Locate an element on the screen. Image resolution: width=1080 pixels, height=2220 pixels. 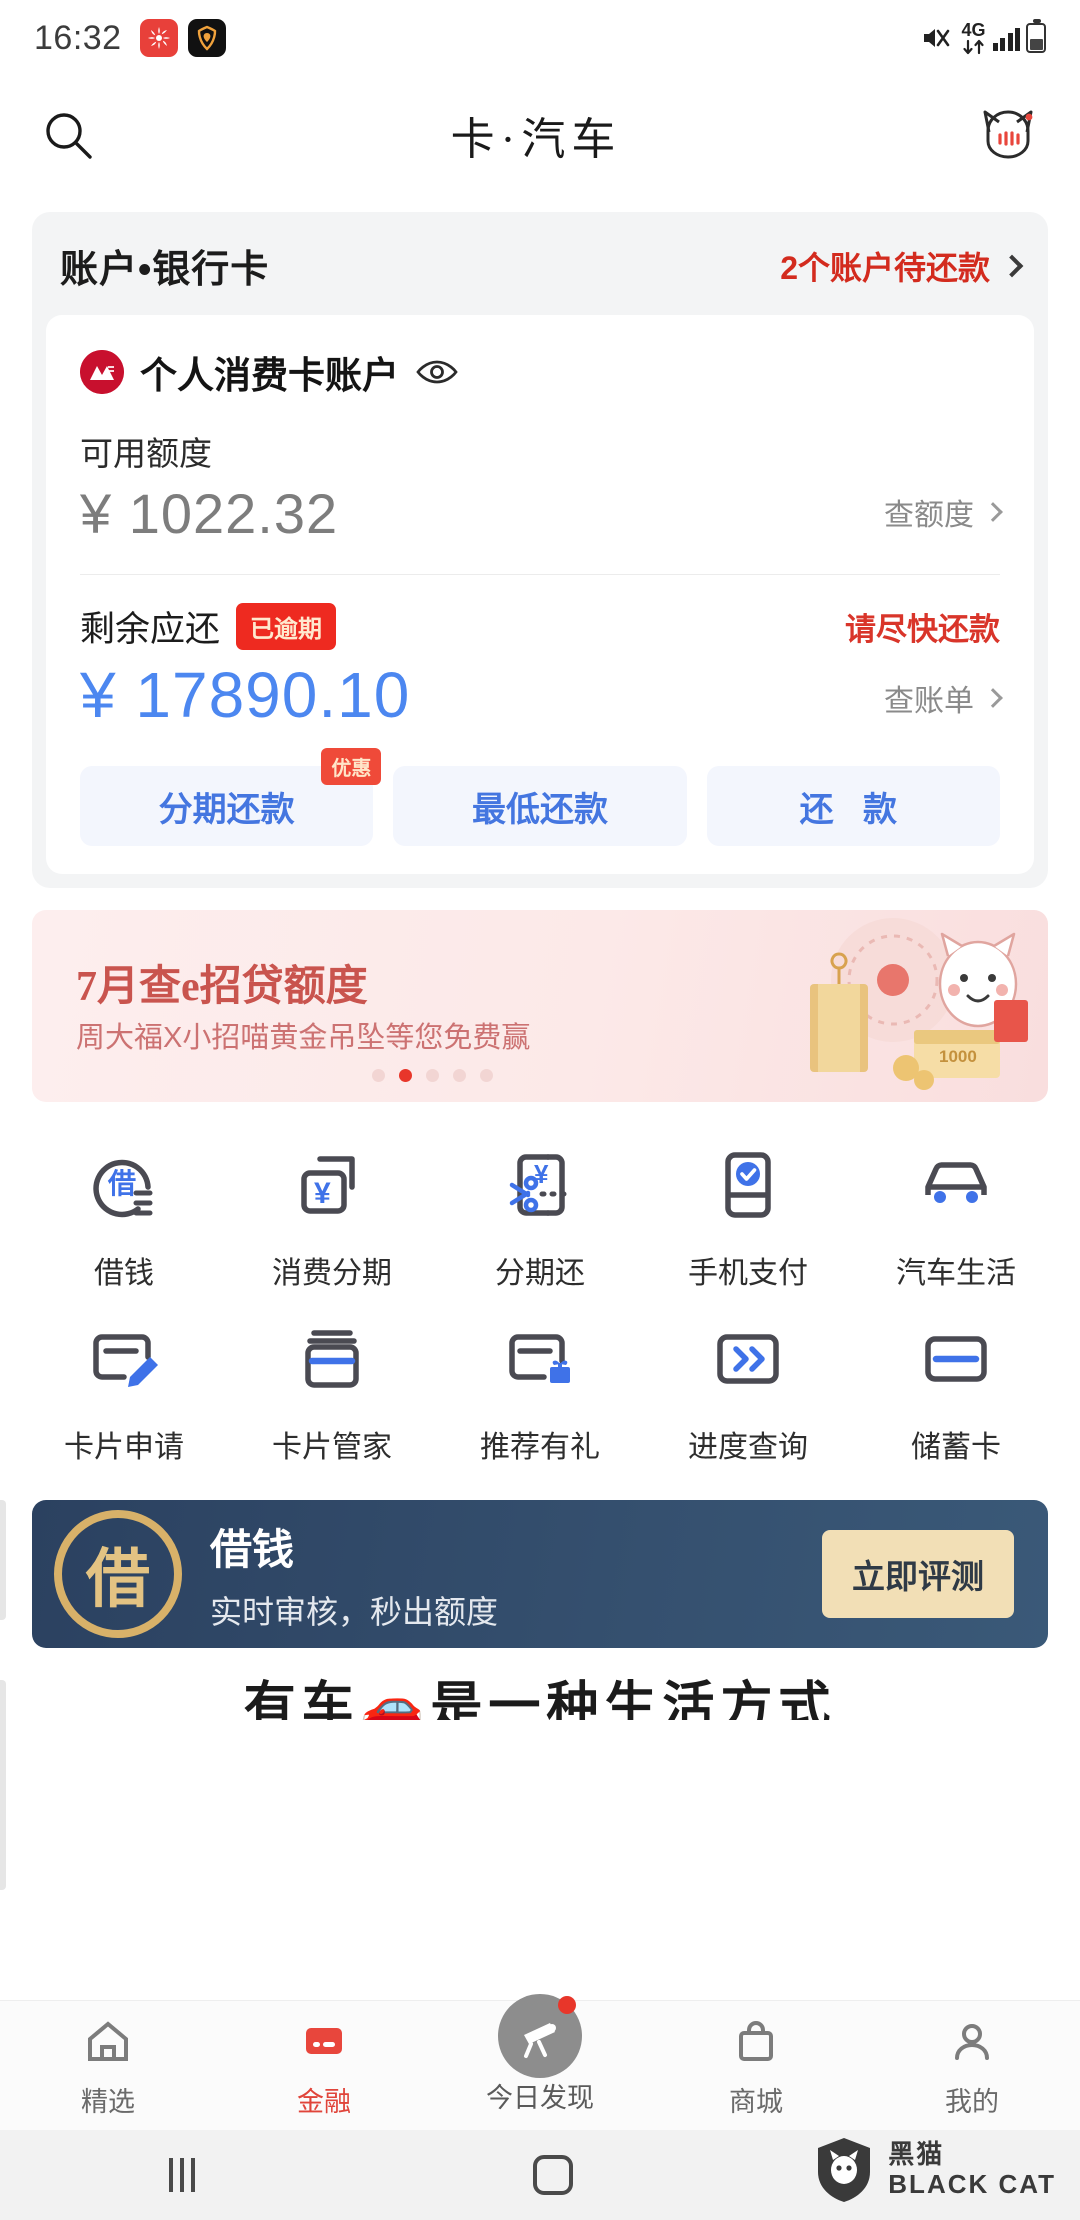
watermark-line1: 黑猫 is located at coordinates (916, 2154).